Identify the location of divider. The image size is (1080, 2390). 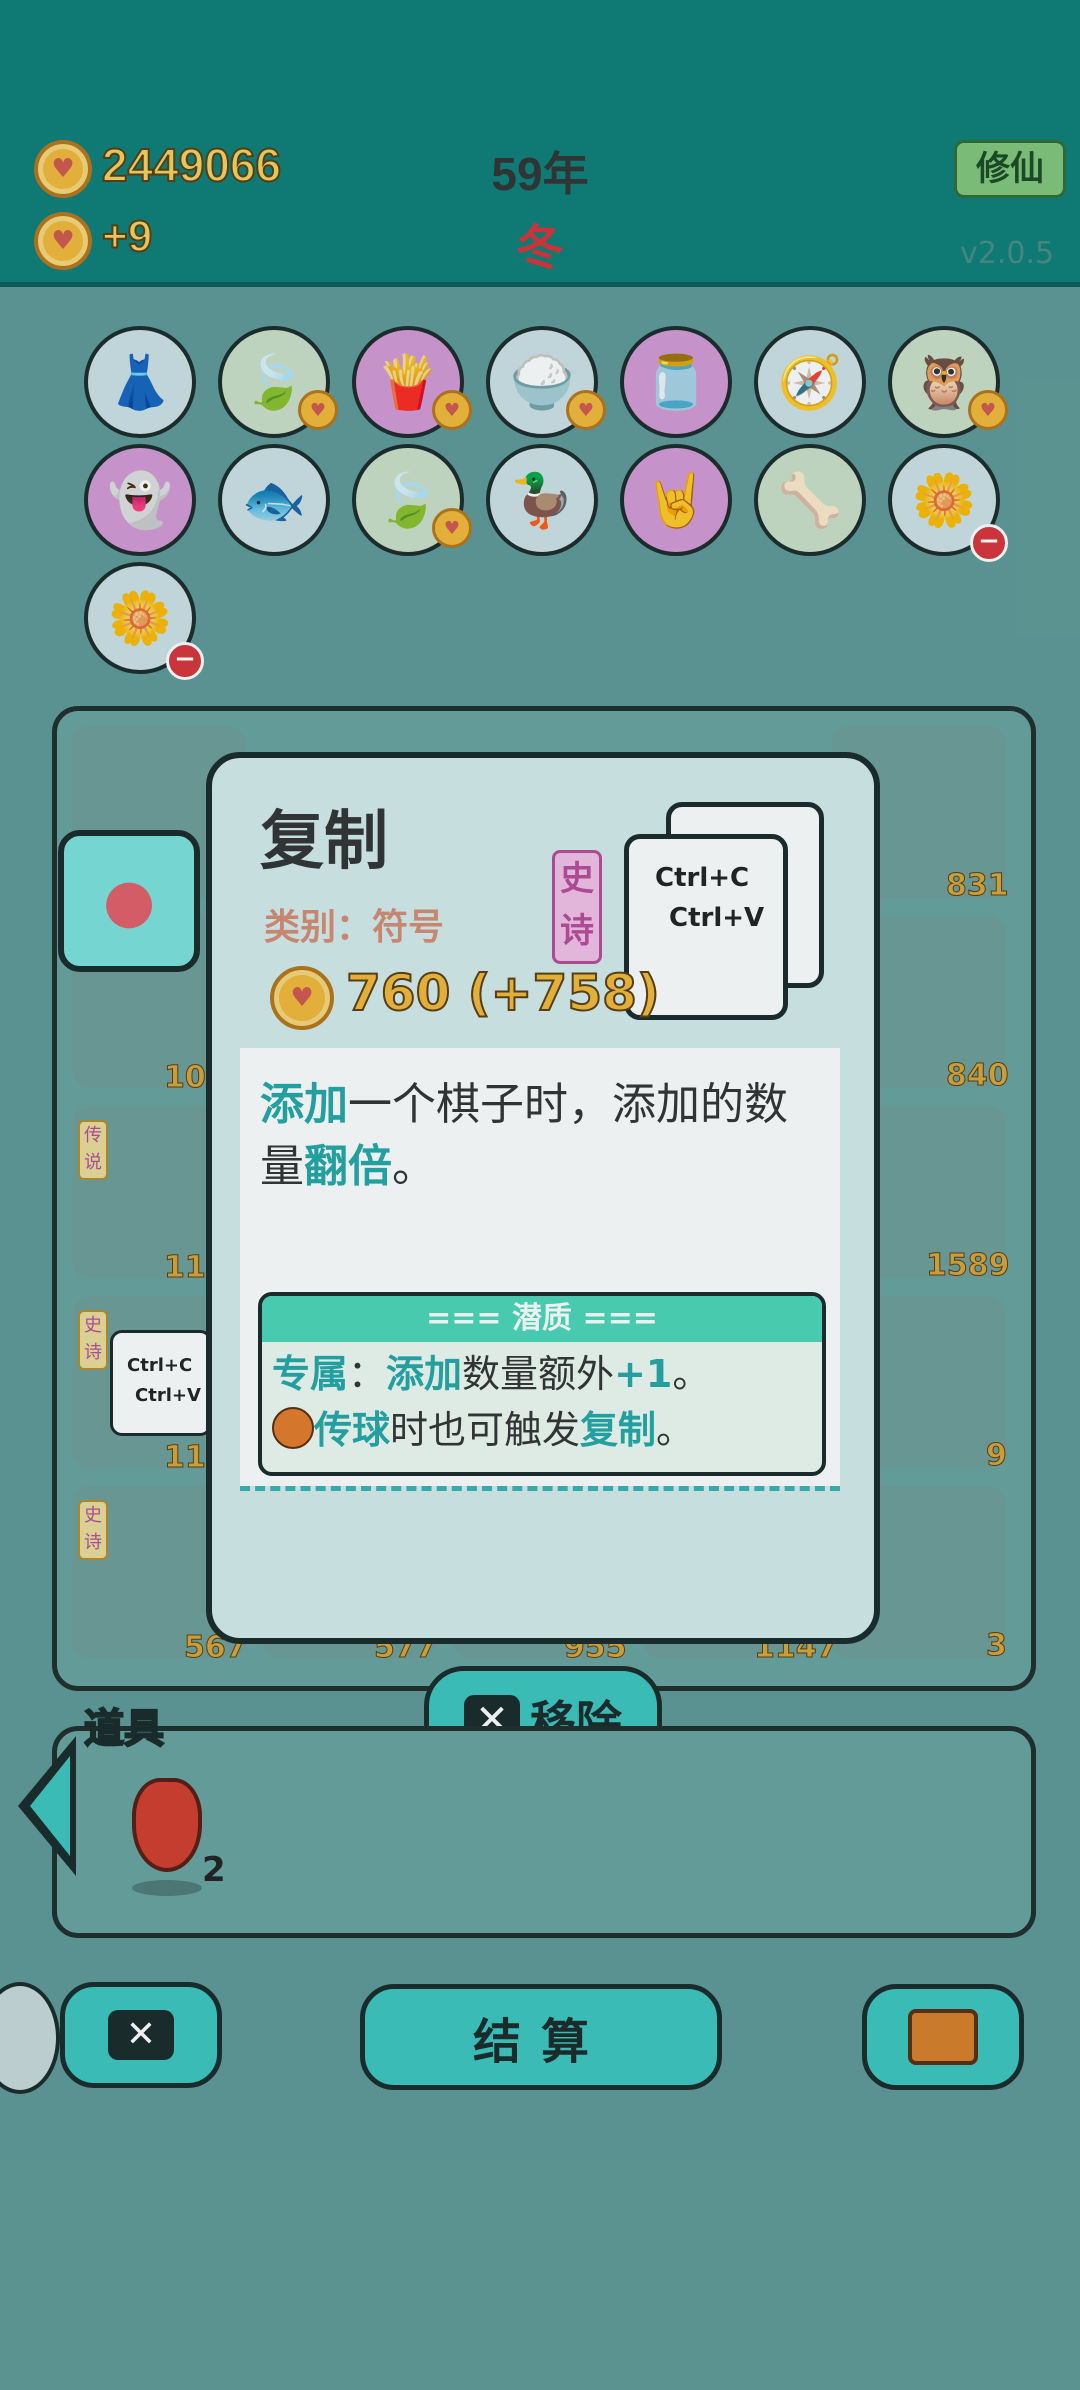
(540, 1488).